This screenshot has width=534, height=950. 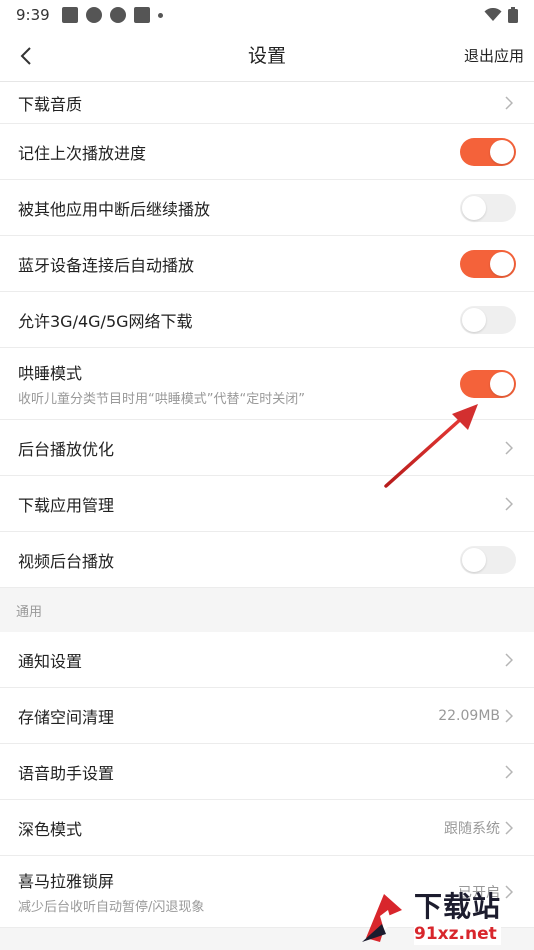 What do you see at coordinates (513, 15) in the screenshot?
I see `battery-icon` at bounding box center [513, 15].